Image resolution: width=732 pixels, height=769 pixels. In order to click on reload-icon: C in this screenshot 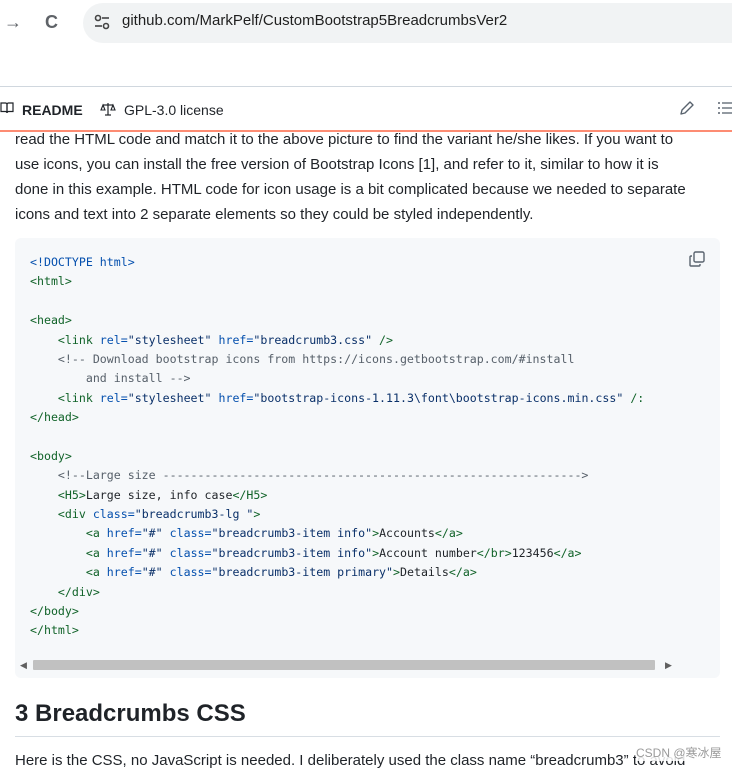, I will do `click(51, 22)`.